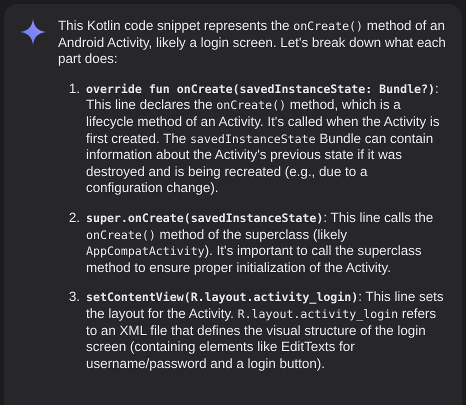 This screenshot has width=466, height=405. I want to click on intro-paragraph: This Kotlin code snippet represents the onCreate() method of an Android Activity, likely a login screen. Let's break down what each part does:, so click(252, 43).